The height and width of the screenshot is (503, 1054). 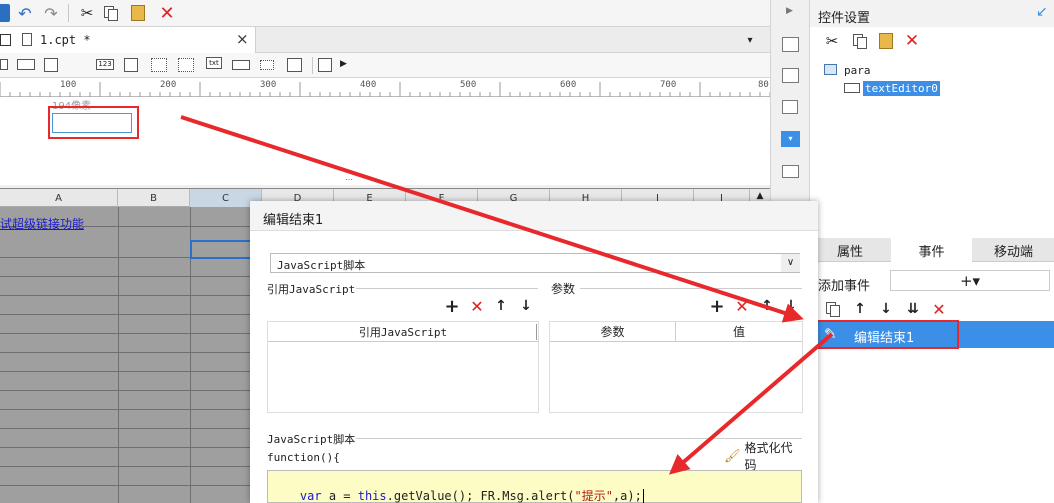 What do you see at coordinates (321, 265) in the screenshot?
I see `script-type-value: JavaScript脚本` at bounding box center [321, 265].